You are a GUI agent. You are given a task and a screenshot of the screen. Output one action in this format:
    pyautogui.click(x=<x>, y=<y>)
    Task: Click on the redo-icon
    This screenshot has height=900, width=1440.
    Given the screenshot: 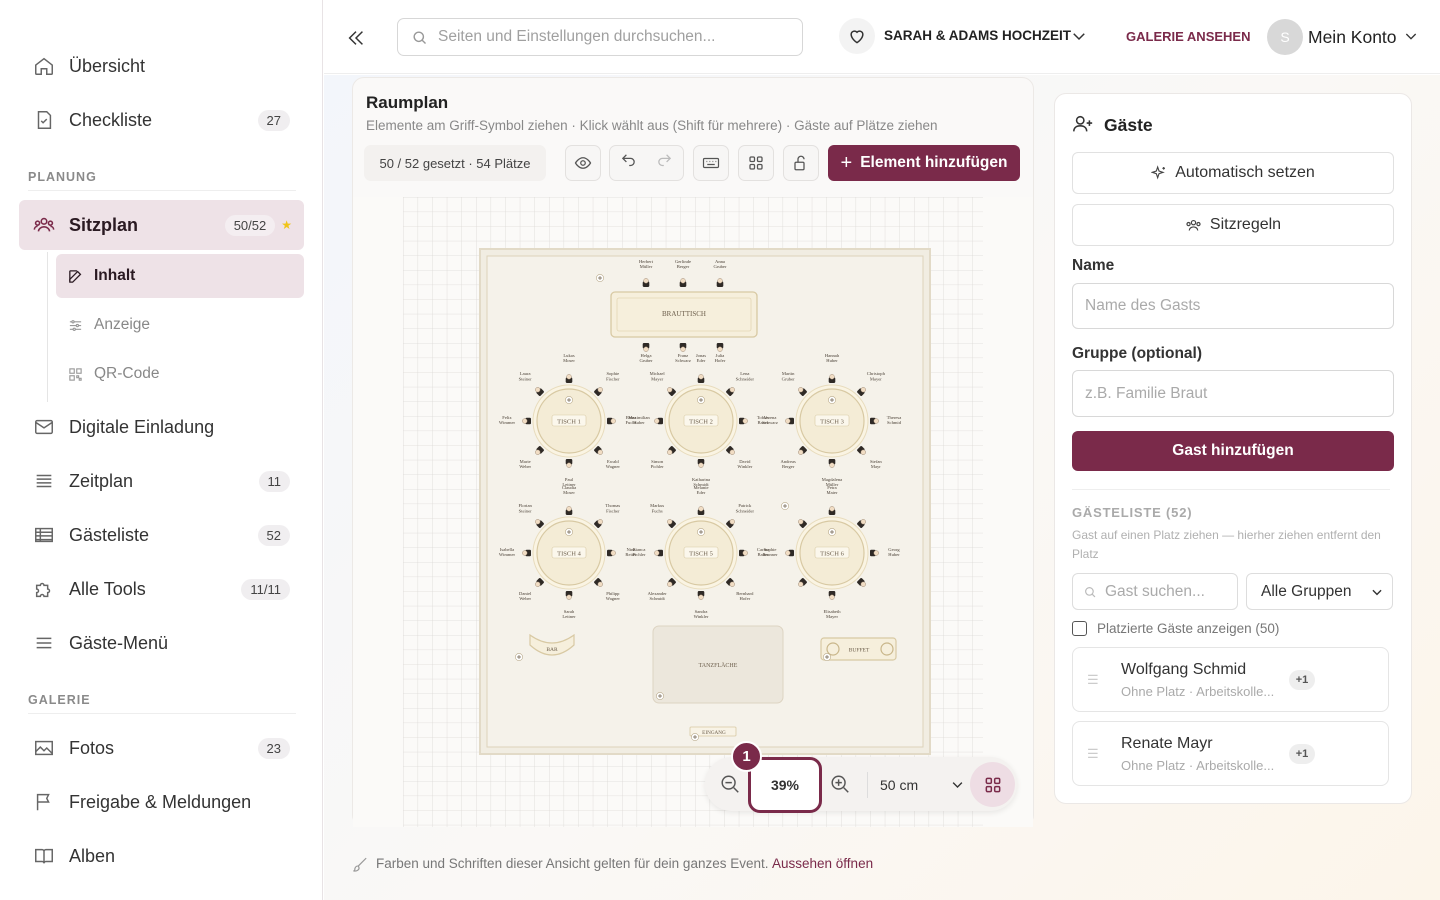 What is the action you would take?
    pyautogui.click(x=664, y=163)
    